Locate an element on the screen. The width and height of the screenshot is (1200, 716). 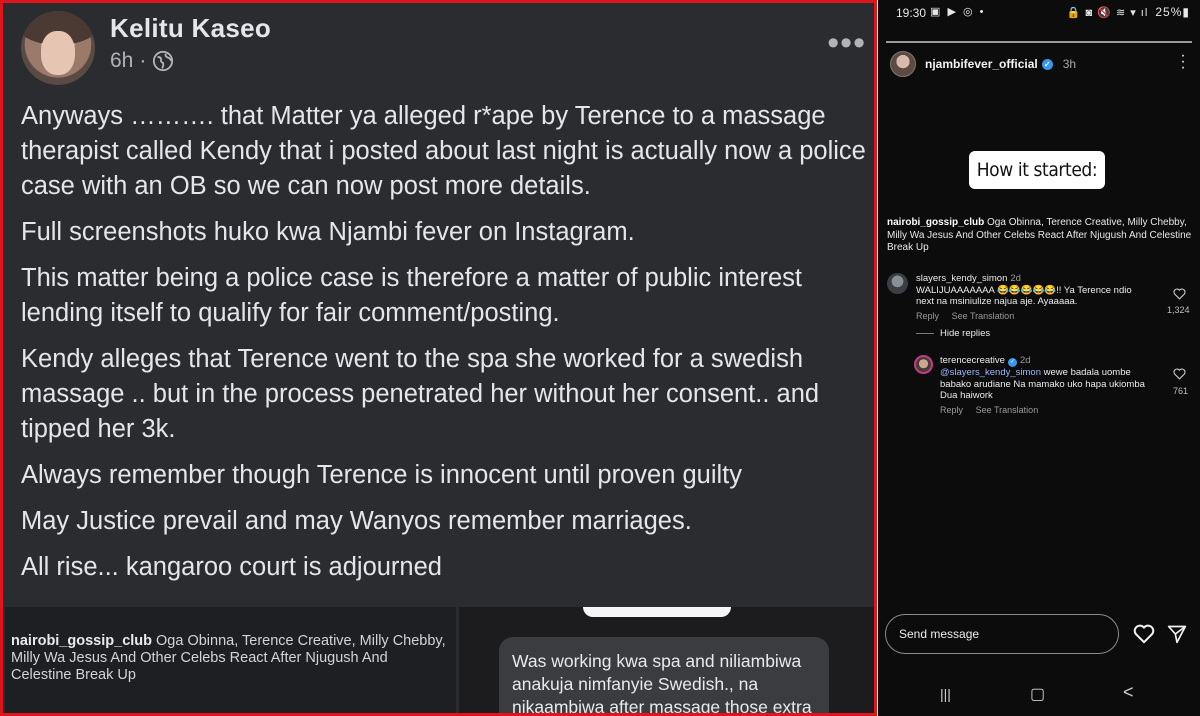
more-options-icon: · · · is located at coordinates (1183, 62).